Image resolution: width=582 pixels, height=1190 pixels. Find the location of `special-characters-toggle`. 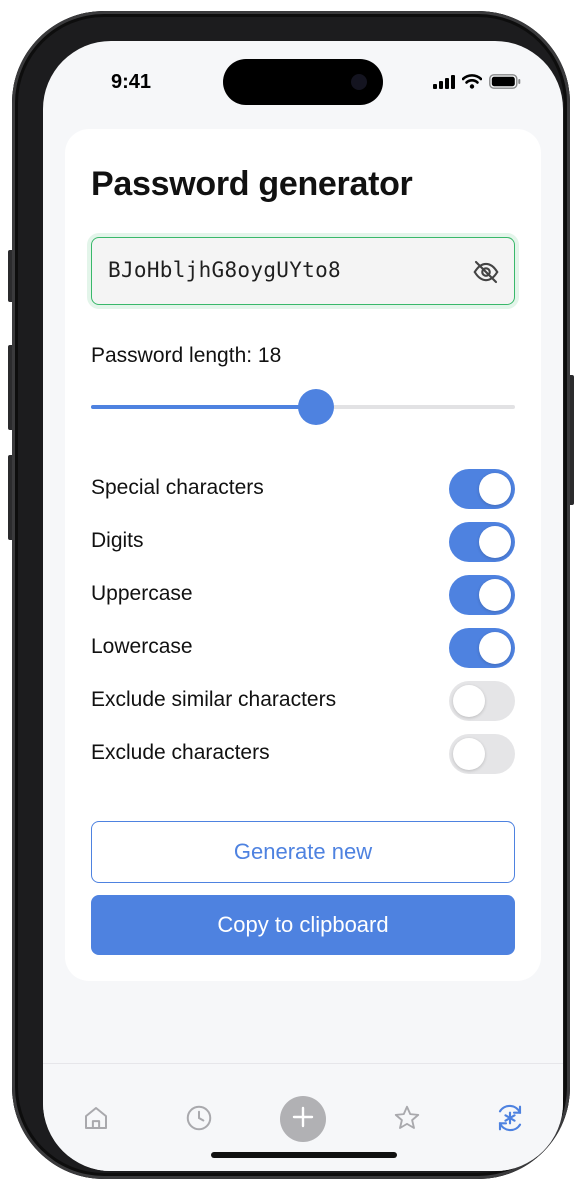

special-characters-toggle is located at coordinates (482, 489).